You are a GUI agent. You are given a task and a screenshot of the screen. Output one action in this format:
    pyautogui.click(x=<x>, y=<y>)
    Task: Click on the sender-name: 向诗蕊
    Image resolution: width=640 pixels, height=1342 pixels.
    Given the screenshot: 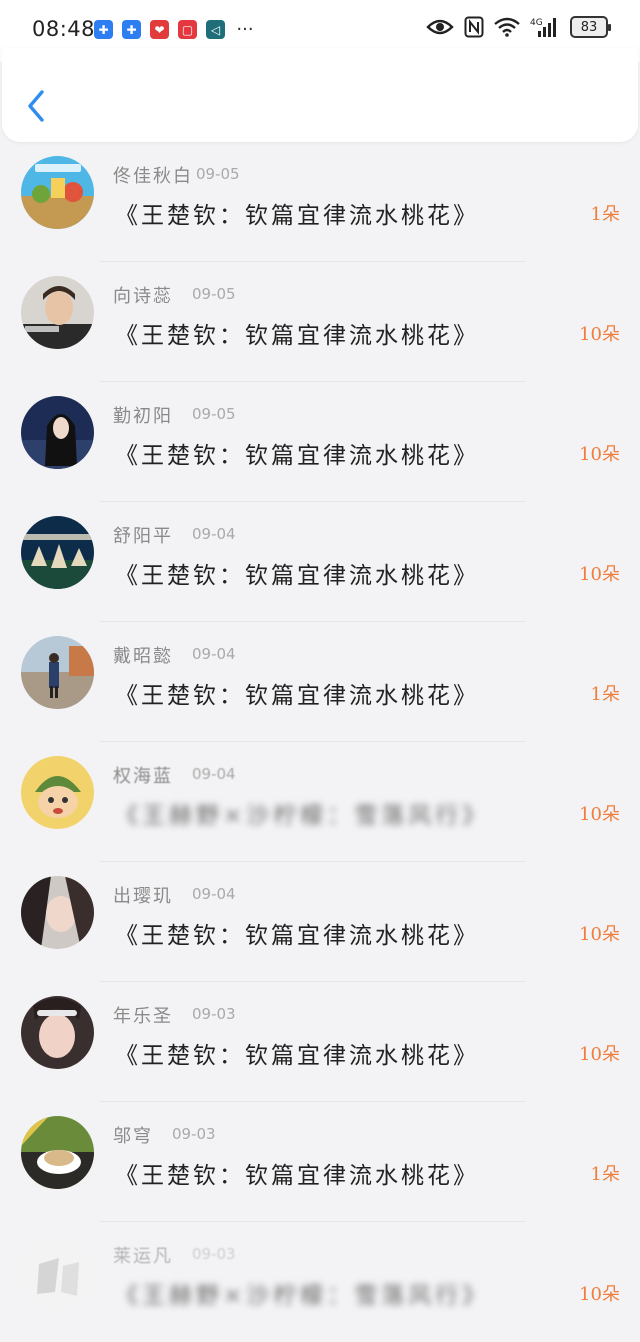 What is the action you would take?
    pyautogui.click(x=143, y=296)
    